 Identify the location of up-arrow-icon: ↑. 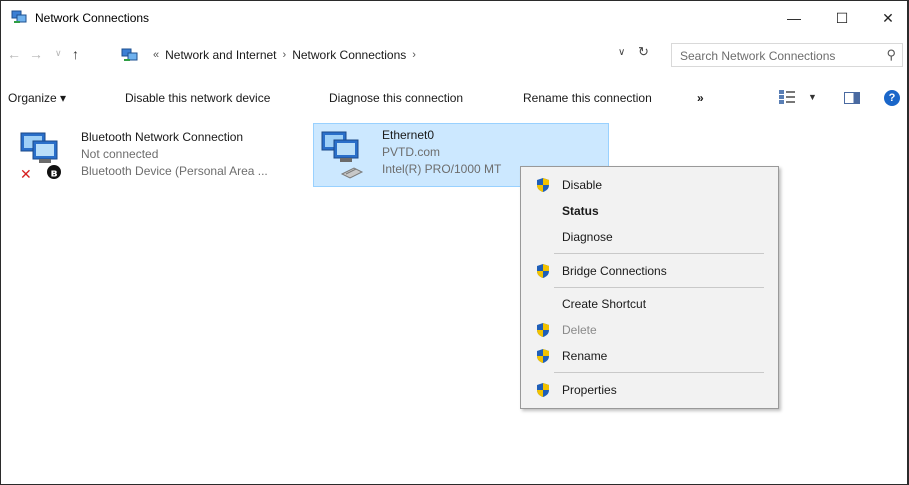
(75, 54).